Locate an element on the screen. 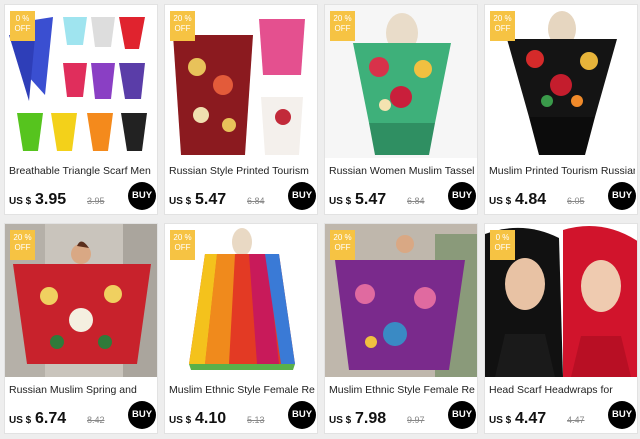 The image size is (640, 439). product-title: Muslim Printed Tourism Russian is located at coordinates (562, 172).